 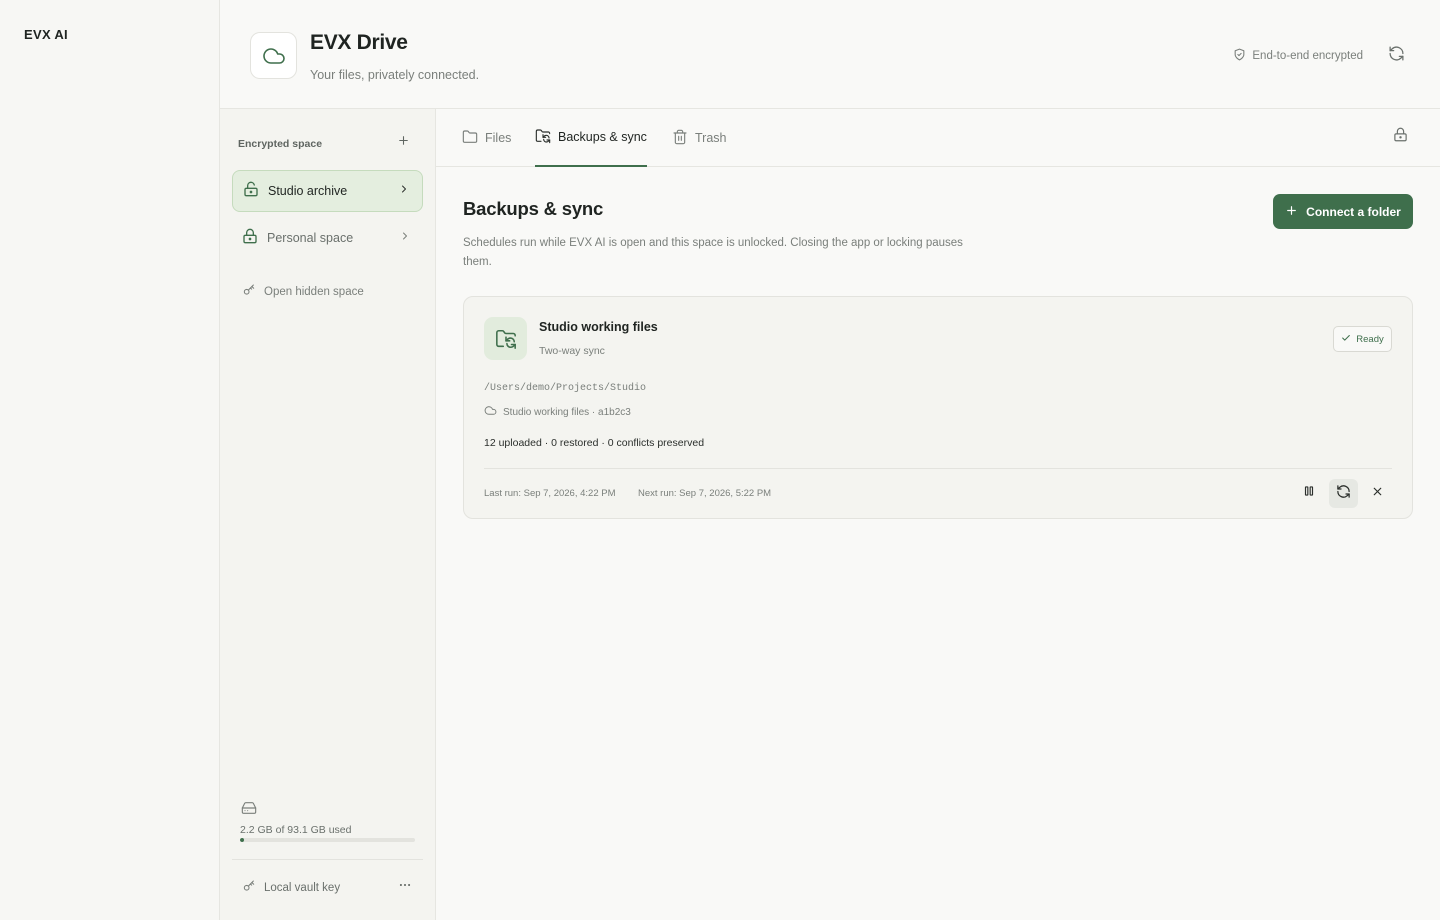 I want to click on page-title: EVX Drive, so click(x=359, y=42).